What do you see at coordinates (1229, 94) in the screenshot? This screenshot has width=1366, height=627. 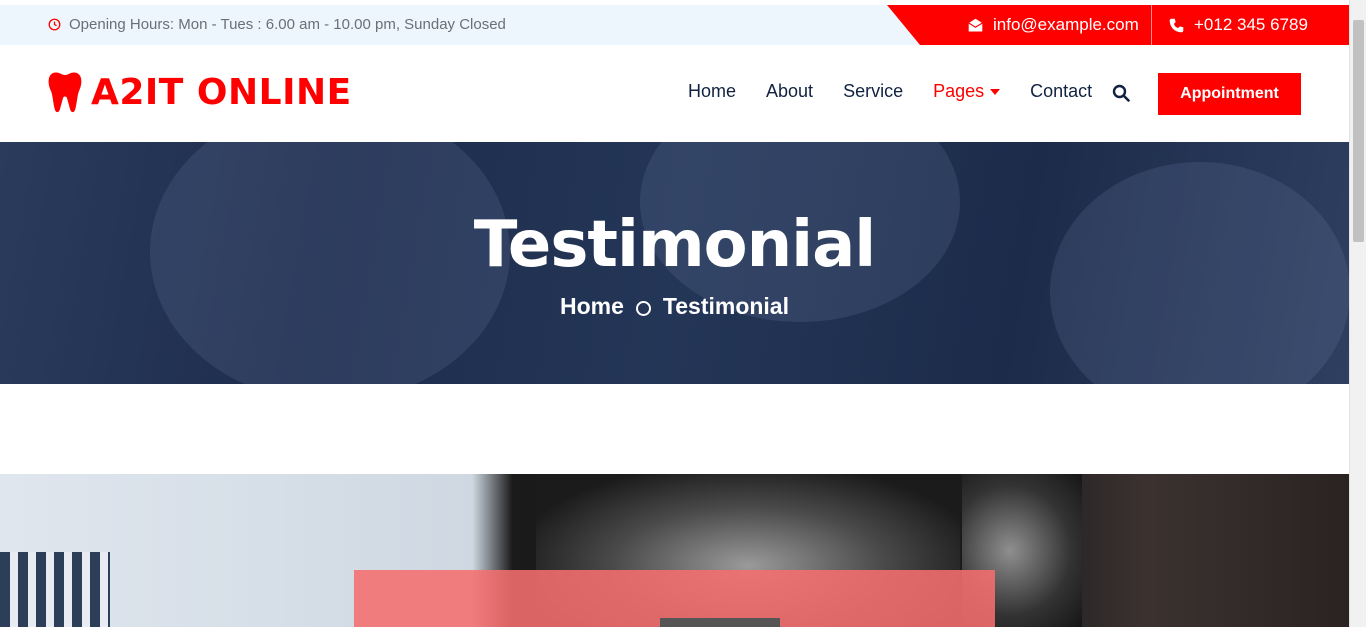 I see `appointment-button: Appointment` at bounding box center [1229, 94].